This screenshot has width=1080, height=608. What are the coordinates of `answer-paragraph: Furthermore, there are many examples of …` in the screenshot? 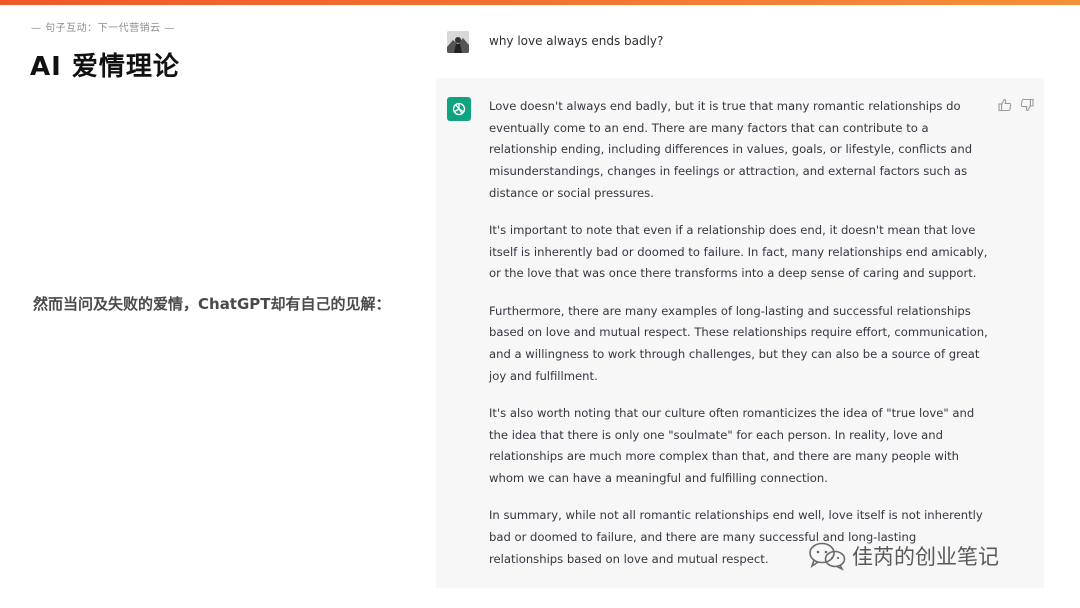 It's located at (738, 343).